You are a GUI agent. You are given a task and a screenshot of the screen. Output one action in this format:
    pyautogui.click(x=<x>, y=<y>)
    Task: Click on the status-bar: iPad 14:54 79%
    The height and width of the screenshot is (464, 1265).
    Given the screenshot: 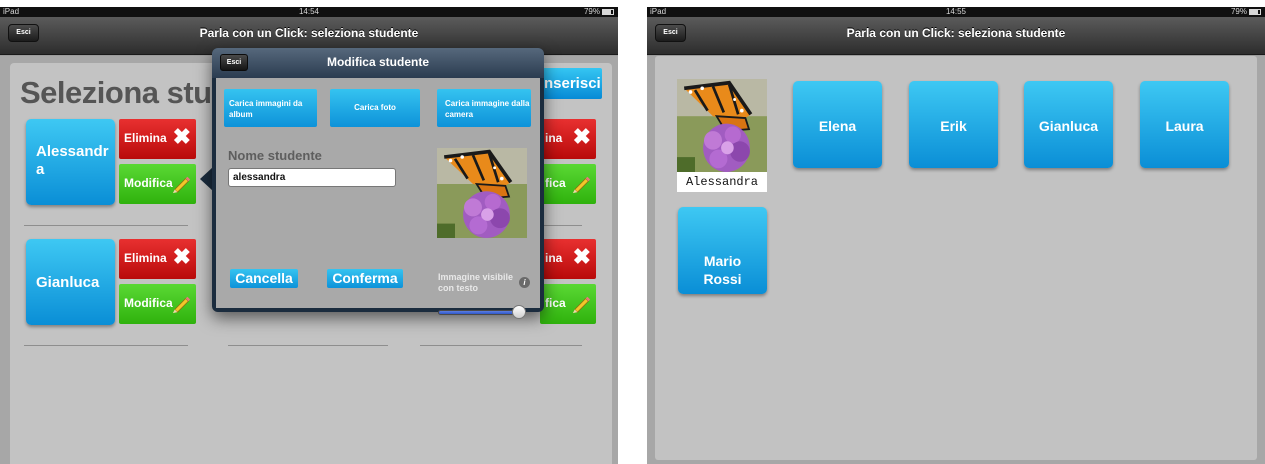 What is the action you would take?
    pyautogui.click(x=309, y=12)
    